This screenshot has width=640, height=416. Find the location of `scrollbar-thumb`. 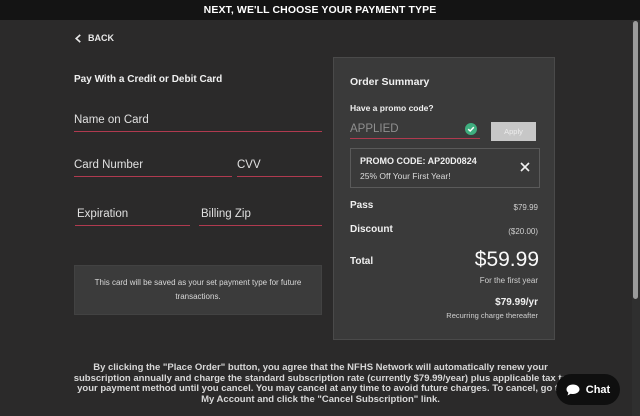

scrollbar-thumb is located at coordinates (635, 160).